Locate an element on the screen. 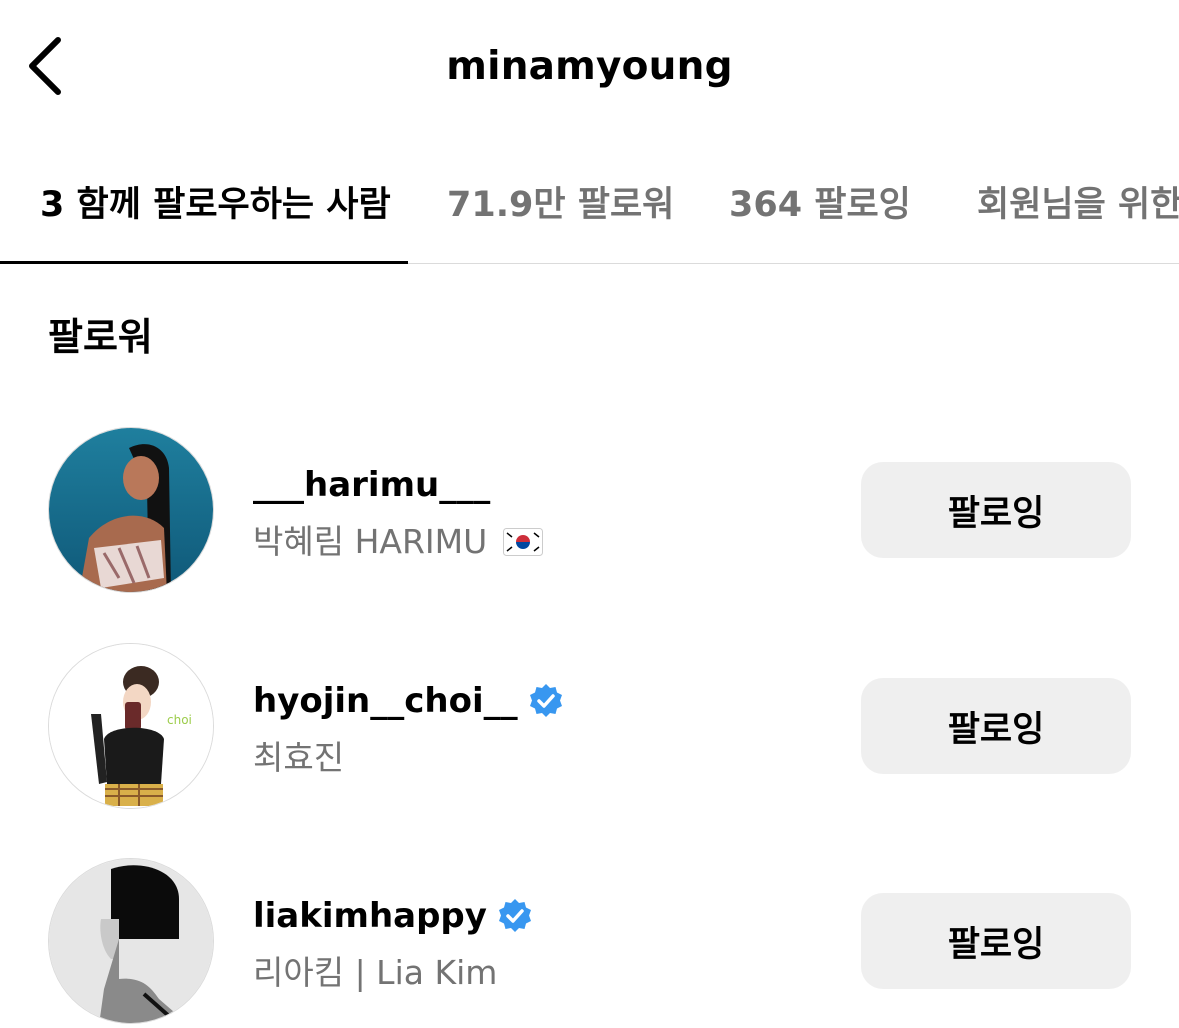 The width and height of the screenshot is (1179, 1028). full-name: 리아킴 | Lia Kim is located at coordinates (375, 972).